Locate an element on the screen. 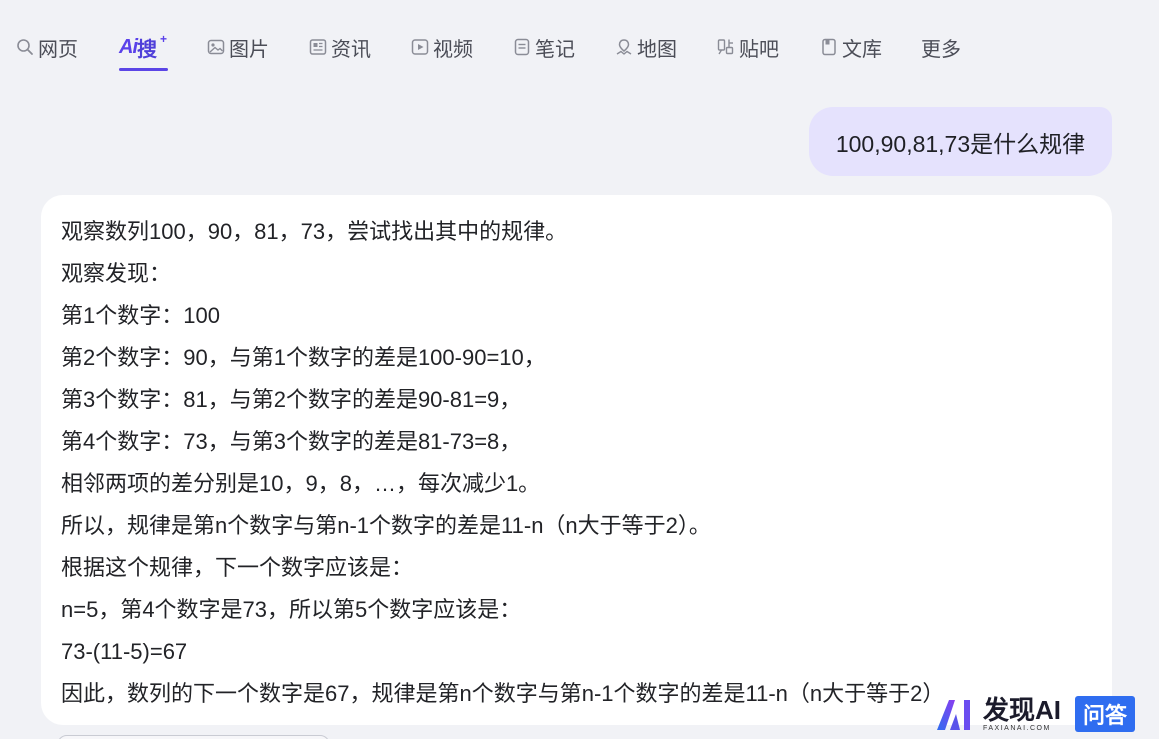 The height and width of the screenshot is (739, 1159). answer-line: 第2个数字：90，与第1个数字的差是100-90=10， is located at coordinates (303, 357).